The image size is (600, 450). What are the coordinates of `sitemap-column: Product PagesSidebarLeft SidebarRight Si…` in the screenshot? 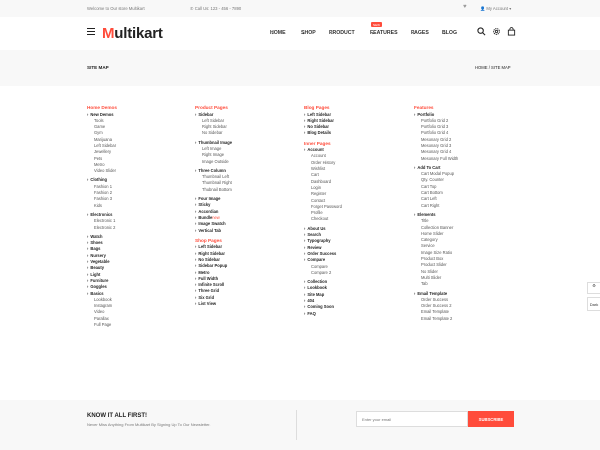 It's located at (213, 207).